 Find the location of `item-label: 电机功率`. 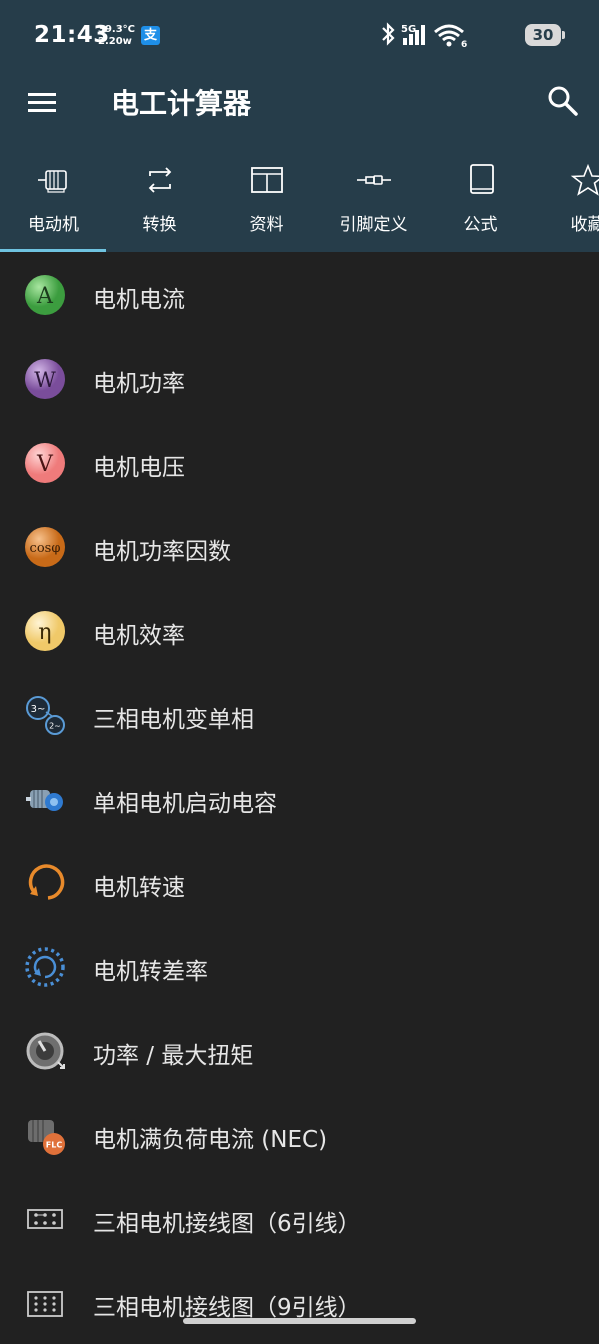

item-label: 电机功率 is located at coordinates (139, 384).